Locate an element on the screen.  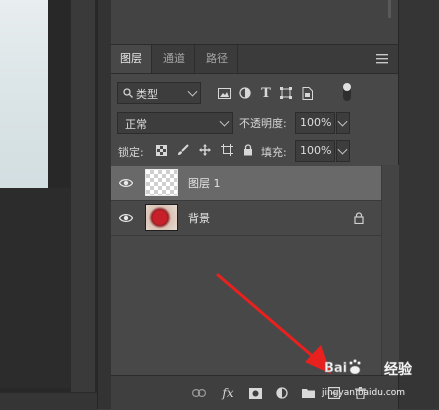
opacity-input: 100% is located at coordinates (315, 123).